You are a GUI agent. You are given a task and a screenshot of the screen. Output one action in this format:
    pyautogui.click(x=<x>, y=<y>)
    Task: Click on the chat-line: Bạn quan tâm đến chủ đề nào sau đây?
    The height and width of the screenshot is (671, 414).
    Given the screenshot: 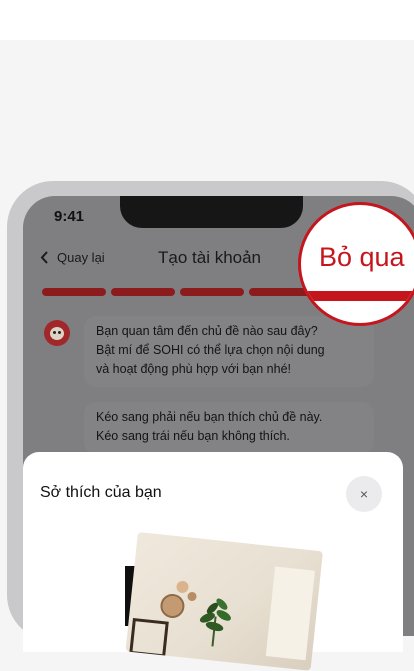 What is the action you would take?
    pyautogui.click(x=207, y=331)
    